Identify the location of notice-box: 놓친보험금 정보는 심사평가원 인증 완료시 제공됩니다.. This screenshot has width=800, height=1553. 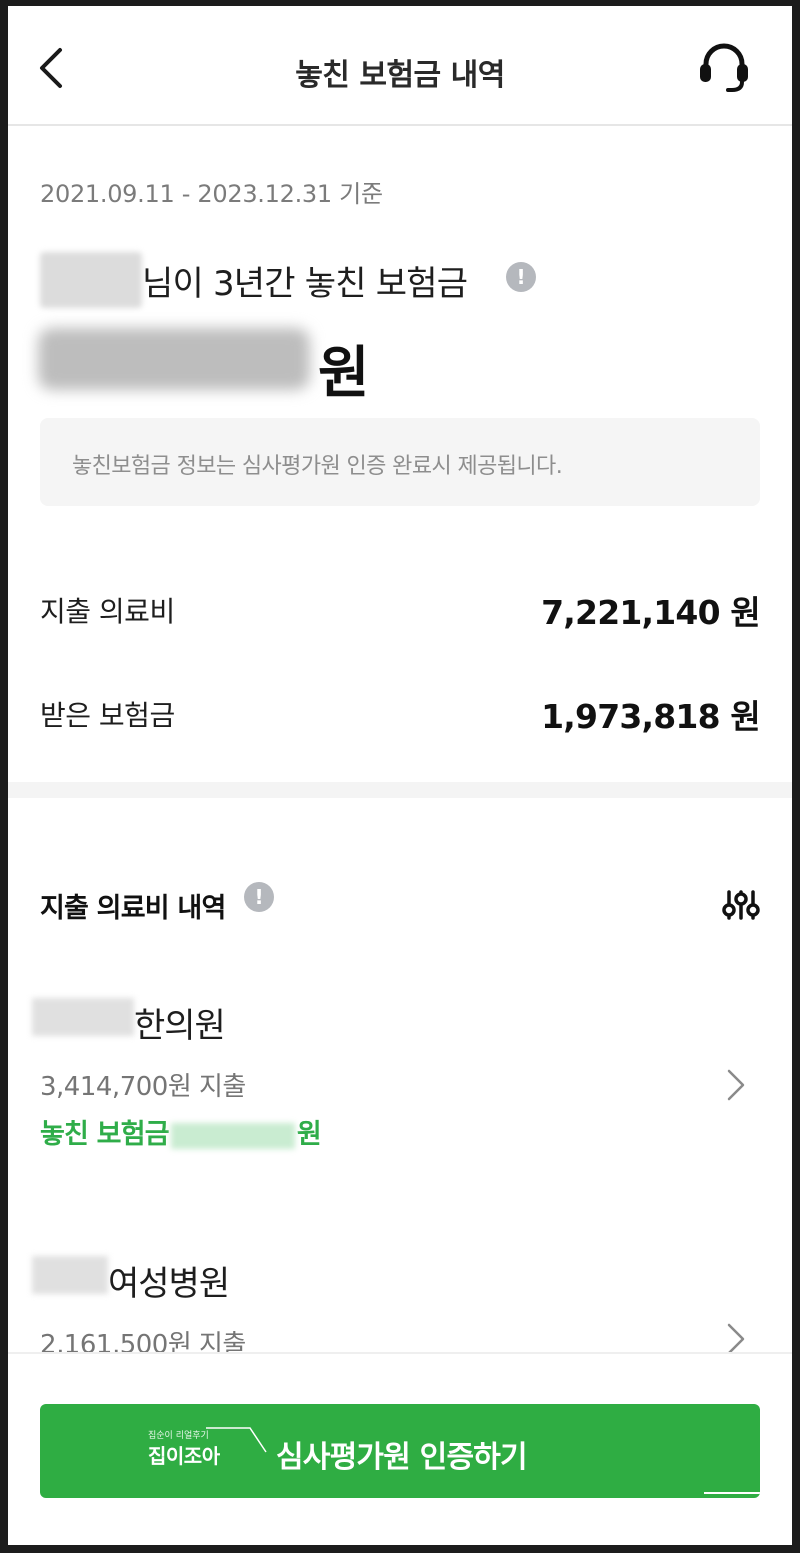
(400, 462).